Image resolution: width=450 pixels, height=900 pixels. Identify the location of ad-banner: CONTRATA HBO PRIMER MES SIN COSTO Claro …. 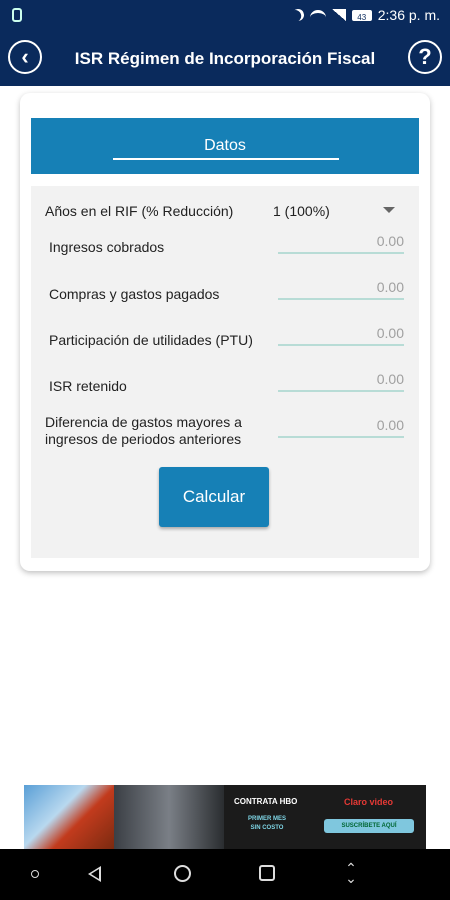
(225, 817).